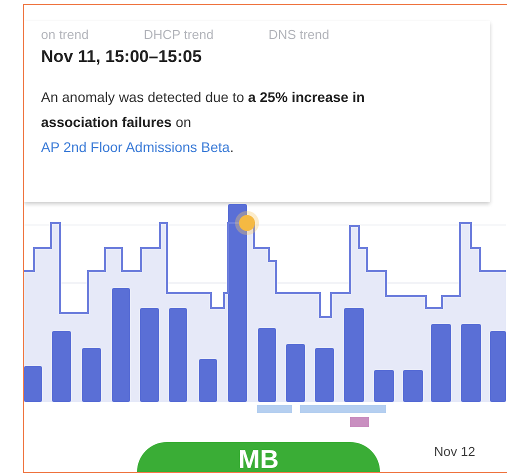  What do you see at coordinates (247, 223) in the screenshot?
I see `highlight-point-icon` at bounding box center [247, 223].